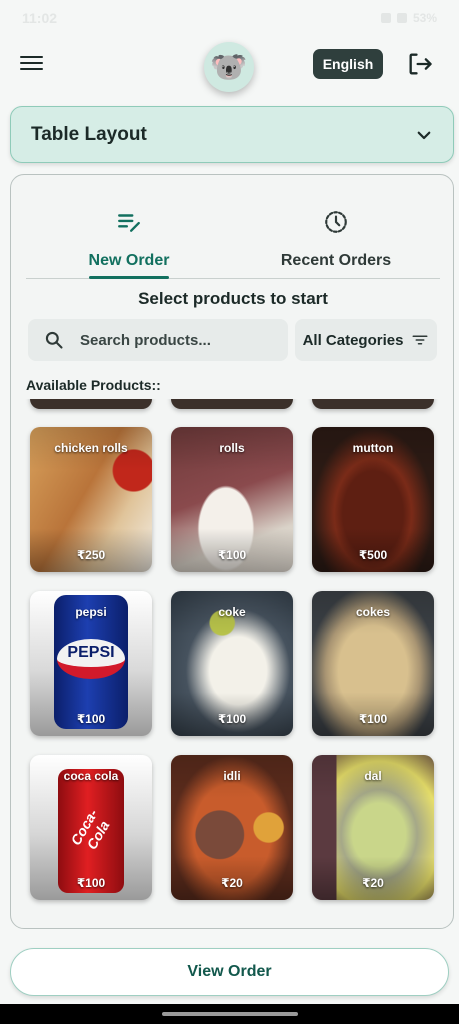  Describe the element at coordinates (353, 340) in the screenshot. I see `category-filter-label: All Categories` at that location.